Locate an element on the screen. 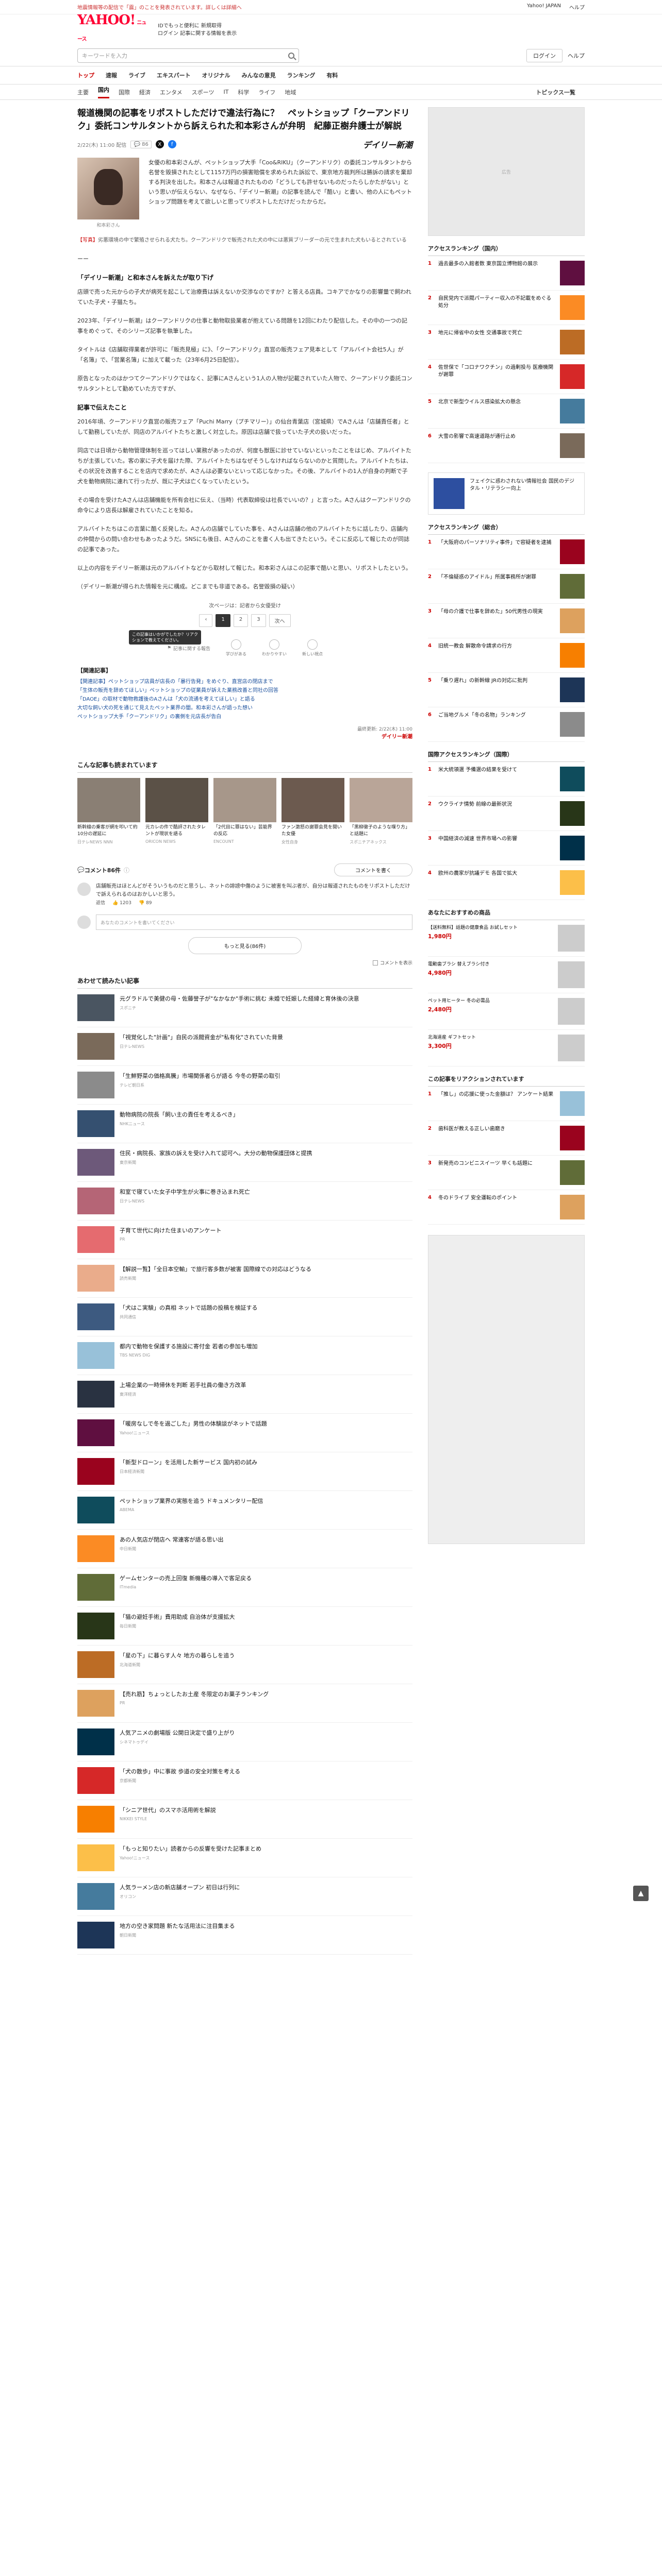  help-button: ヘルプ is located at coordinates (576, 56).